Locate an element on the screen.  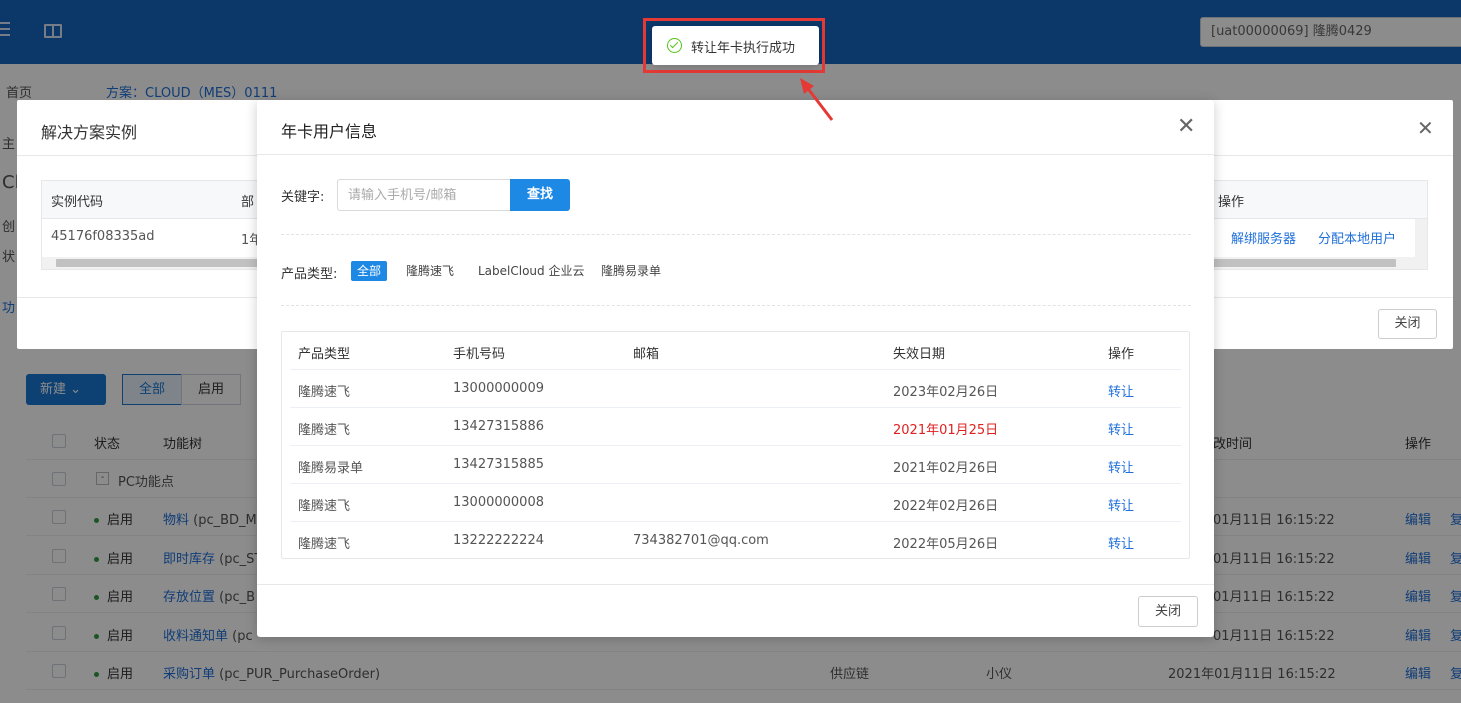
dialog-title: 年卡用户信息 is located at coordinates (329, 131).